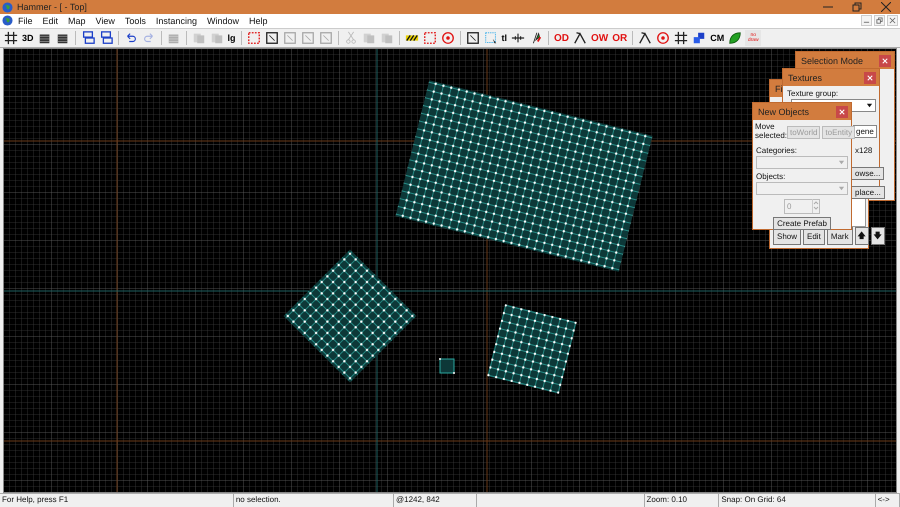 This screenshot has height=507, width=900. Describe the element at coordinates (231, 38) in the screenshot. I see `toolbar-button: lg` at that location.